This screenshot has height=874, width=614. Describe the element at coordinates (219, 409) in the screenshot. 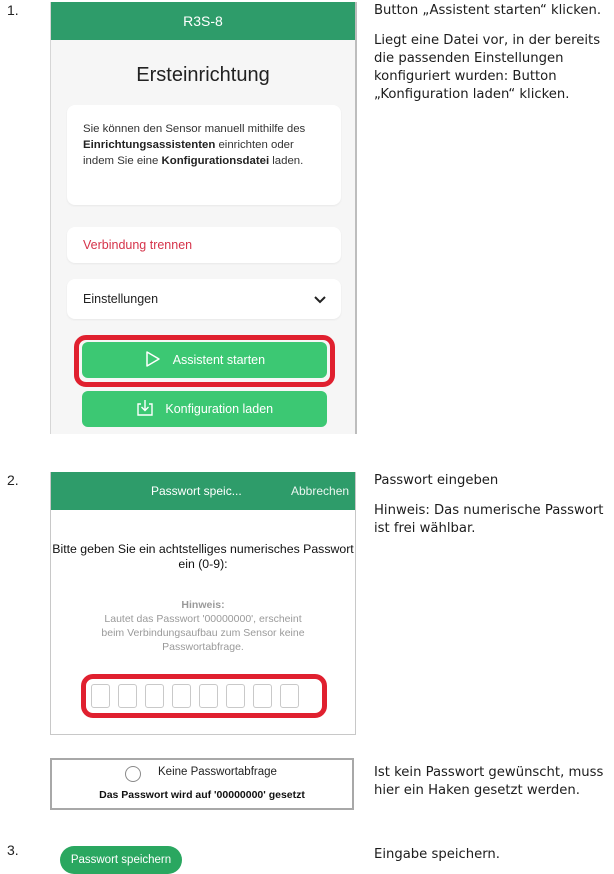

I see `load-config-label: Konfiguration laden` at that location.